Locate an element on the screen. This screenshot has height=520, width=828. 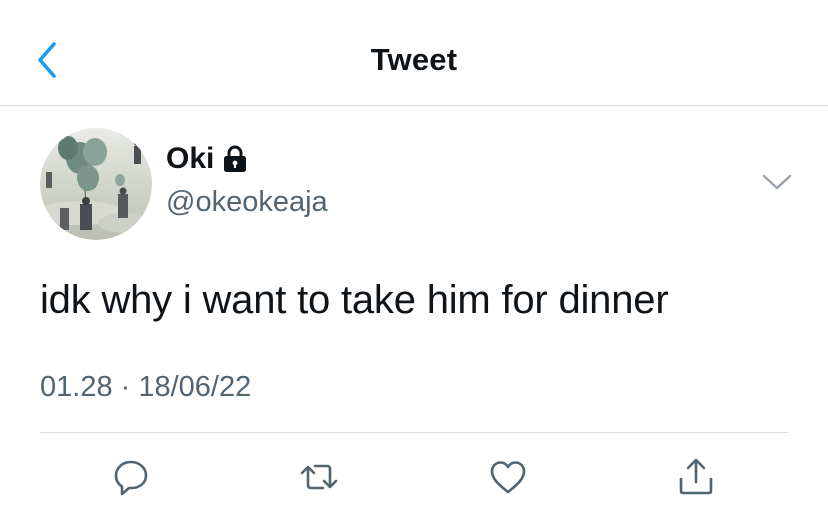
share-icon is located at coordinates (696, 476).